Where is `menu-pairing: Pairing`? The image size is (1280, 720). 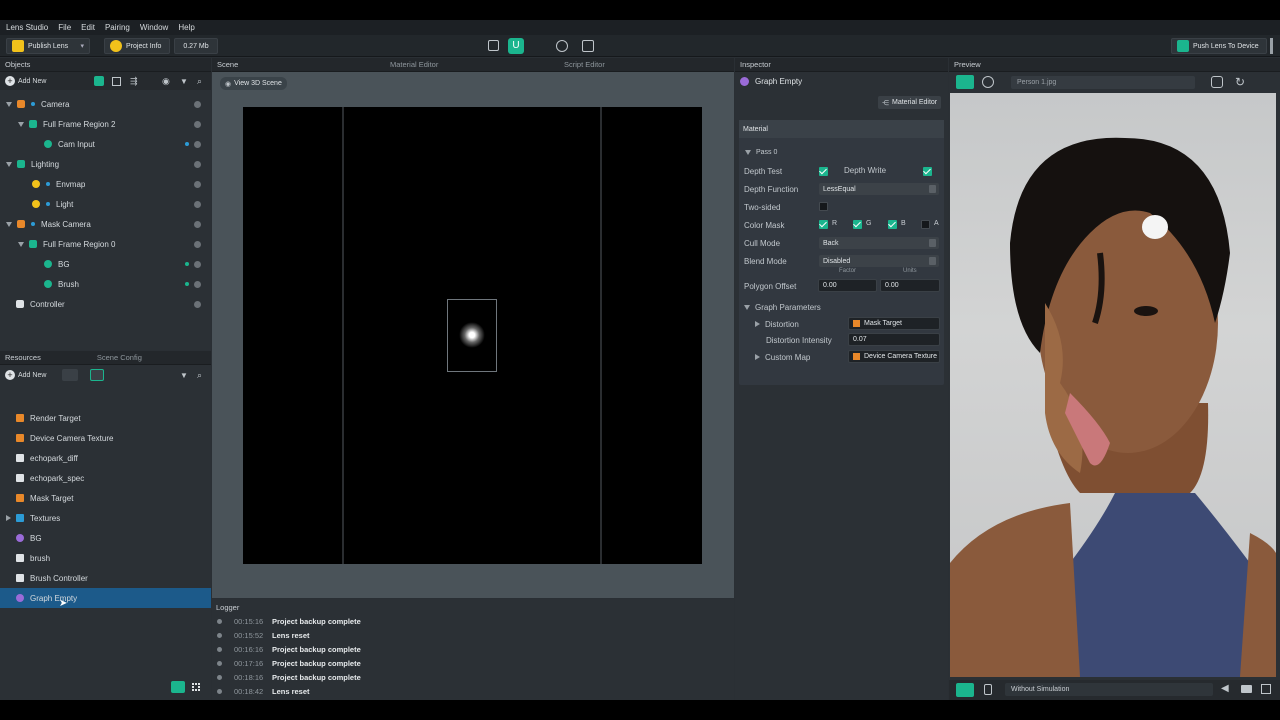 menu-pairing: Pairing is located at coordinates (117, 27).